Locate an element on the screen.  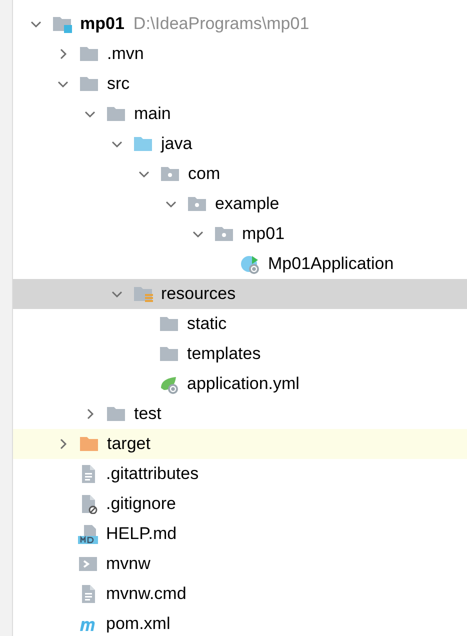
item-label: resources is located at coordinates (198, 294).